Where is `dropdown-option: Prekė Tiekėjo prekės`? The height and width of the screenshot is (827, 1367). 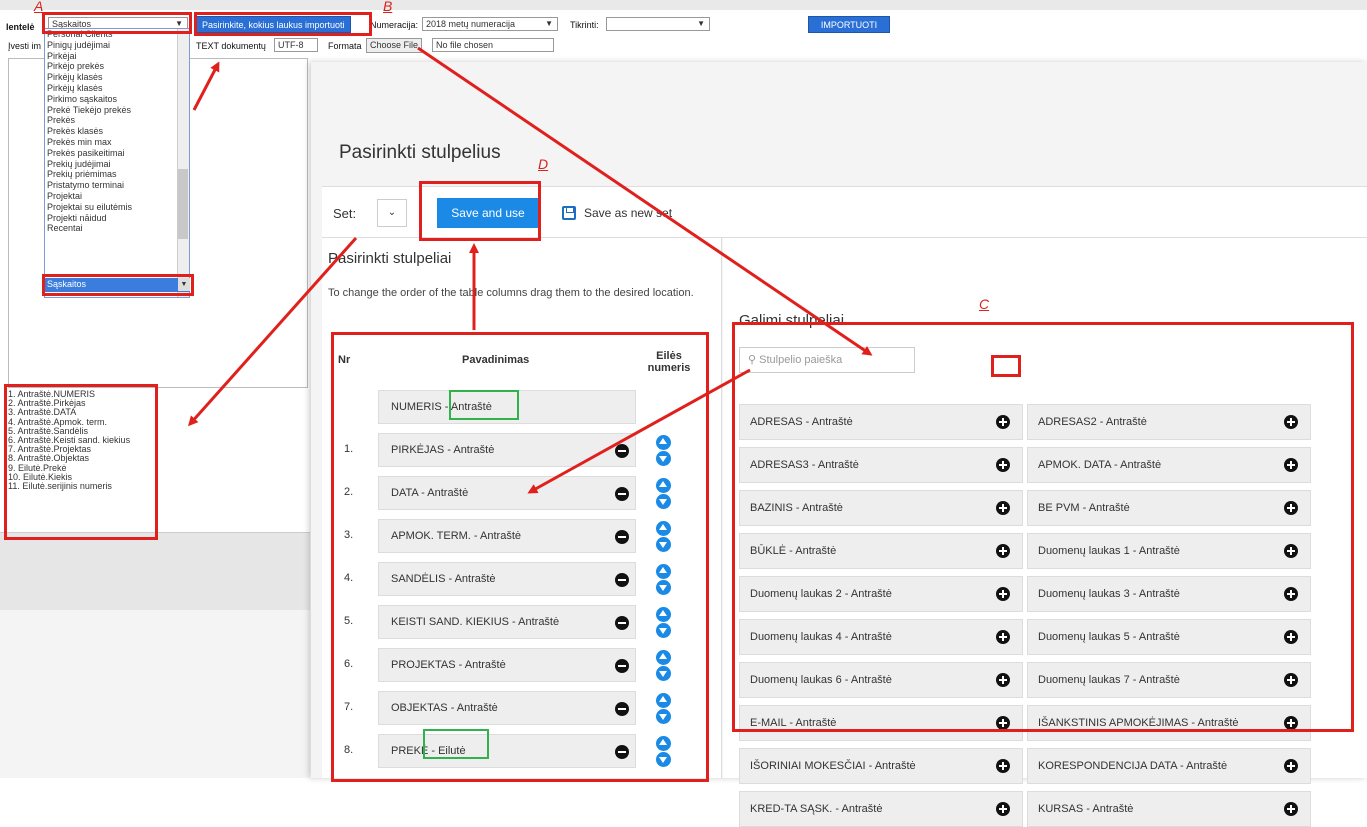
dropdown-option: Prekė Tiekėjo prekės is located at coordinates (117, 110).